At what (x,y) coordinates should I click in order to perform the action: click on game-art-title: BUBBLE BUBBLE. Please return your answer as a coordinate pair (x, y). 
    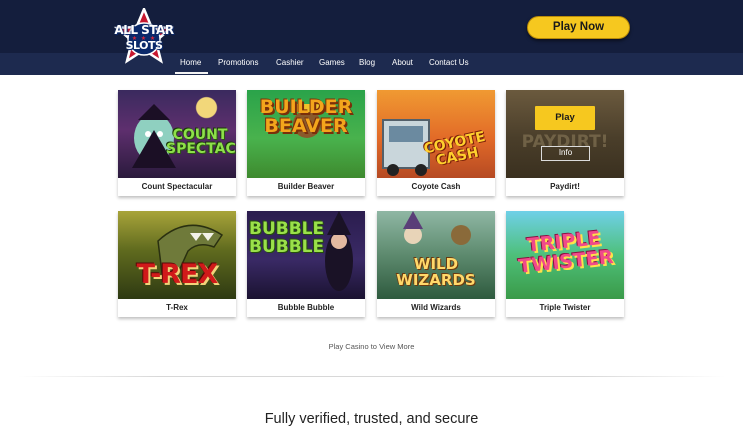
    Looking at the image, I should click on (287, 238).